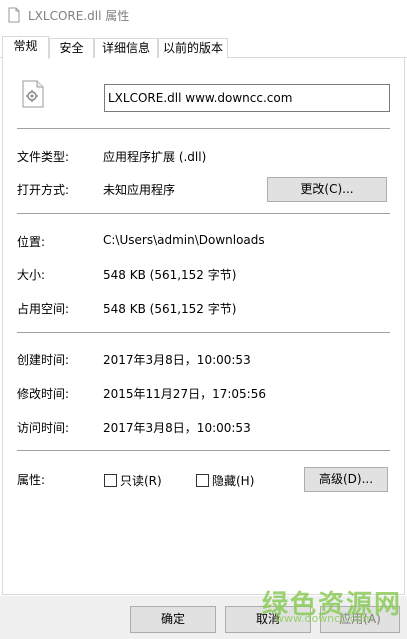 Image resolution: width=407 pixels, height=639 pixels. I want to click on created-value: 2017年3月8日，10:00:53, so click(177, 360).